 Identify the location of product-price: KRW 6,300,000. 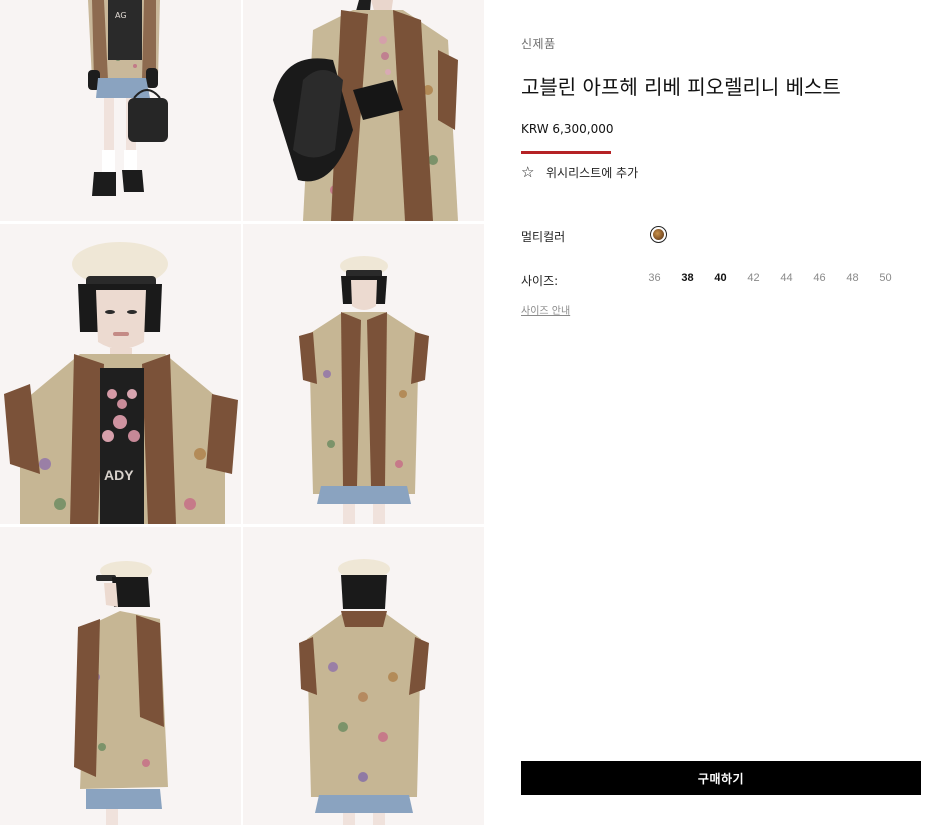
(567, 129).